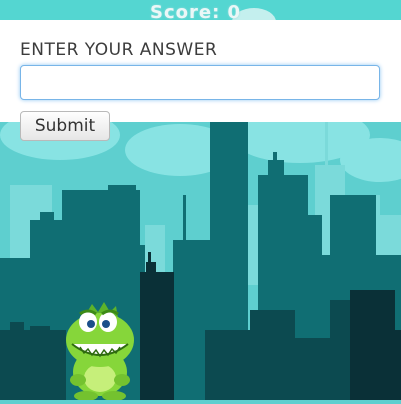 The height and width of the screenshot is (404, 401). What do you see at coordinates (65, 126) in the screenshot?
I see `submit-button: Submit` at bounding box center [65, 126].